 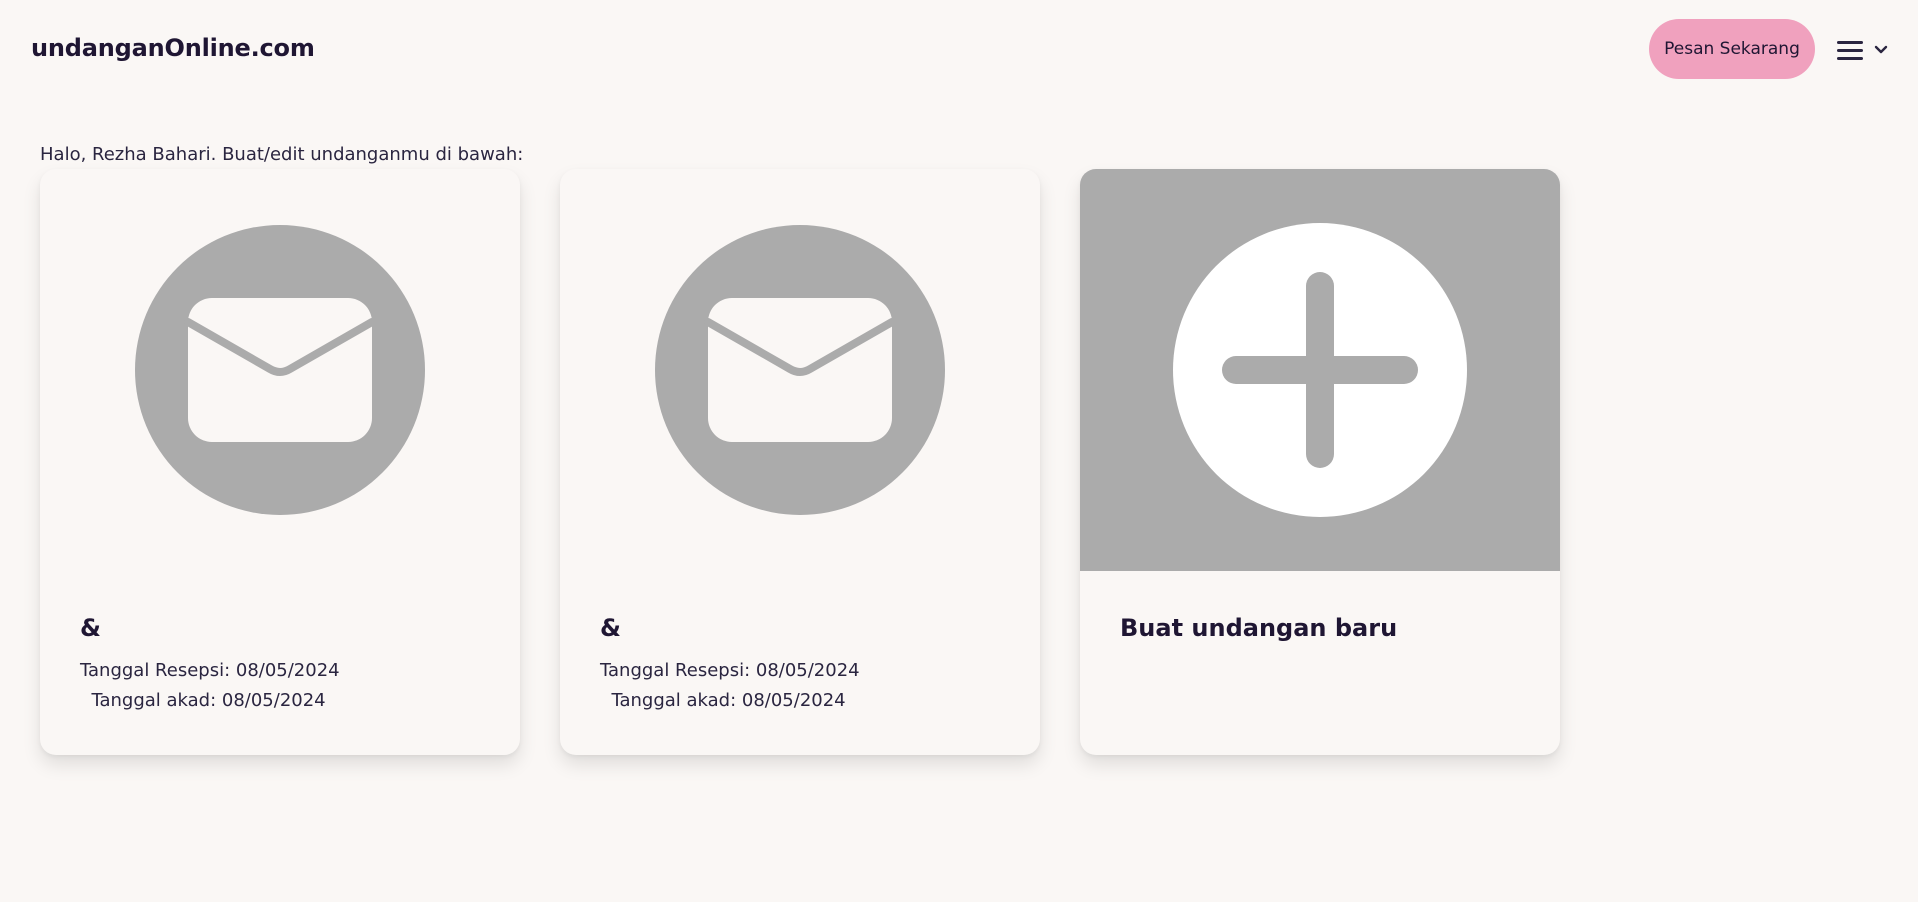 I want to click on plus-circle-icon, so click(x=1320, y=370).